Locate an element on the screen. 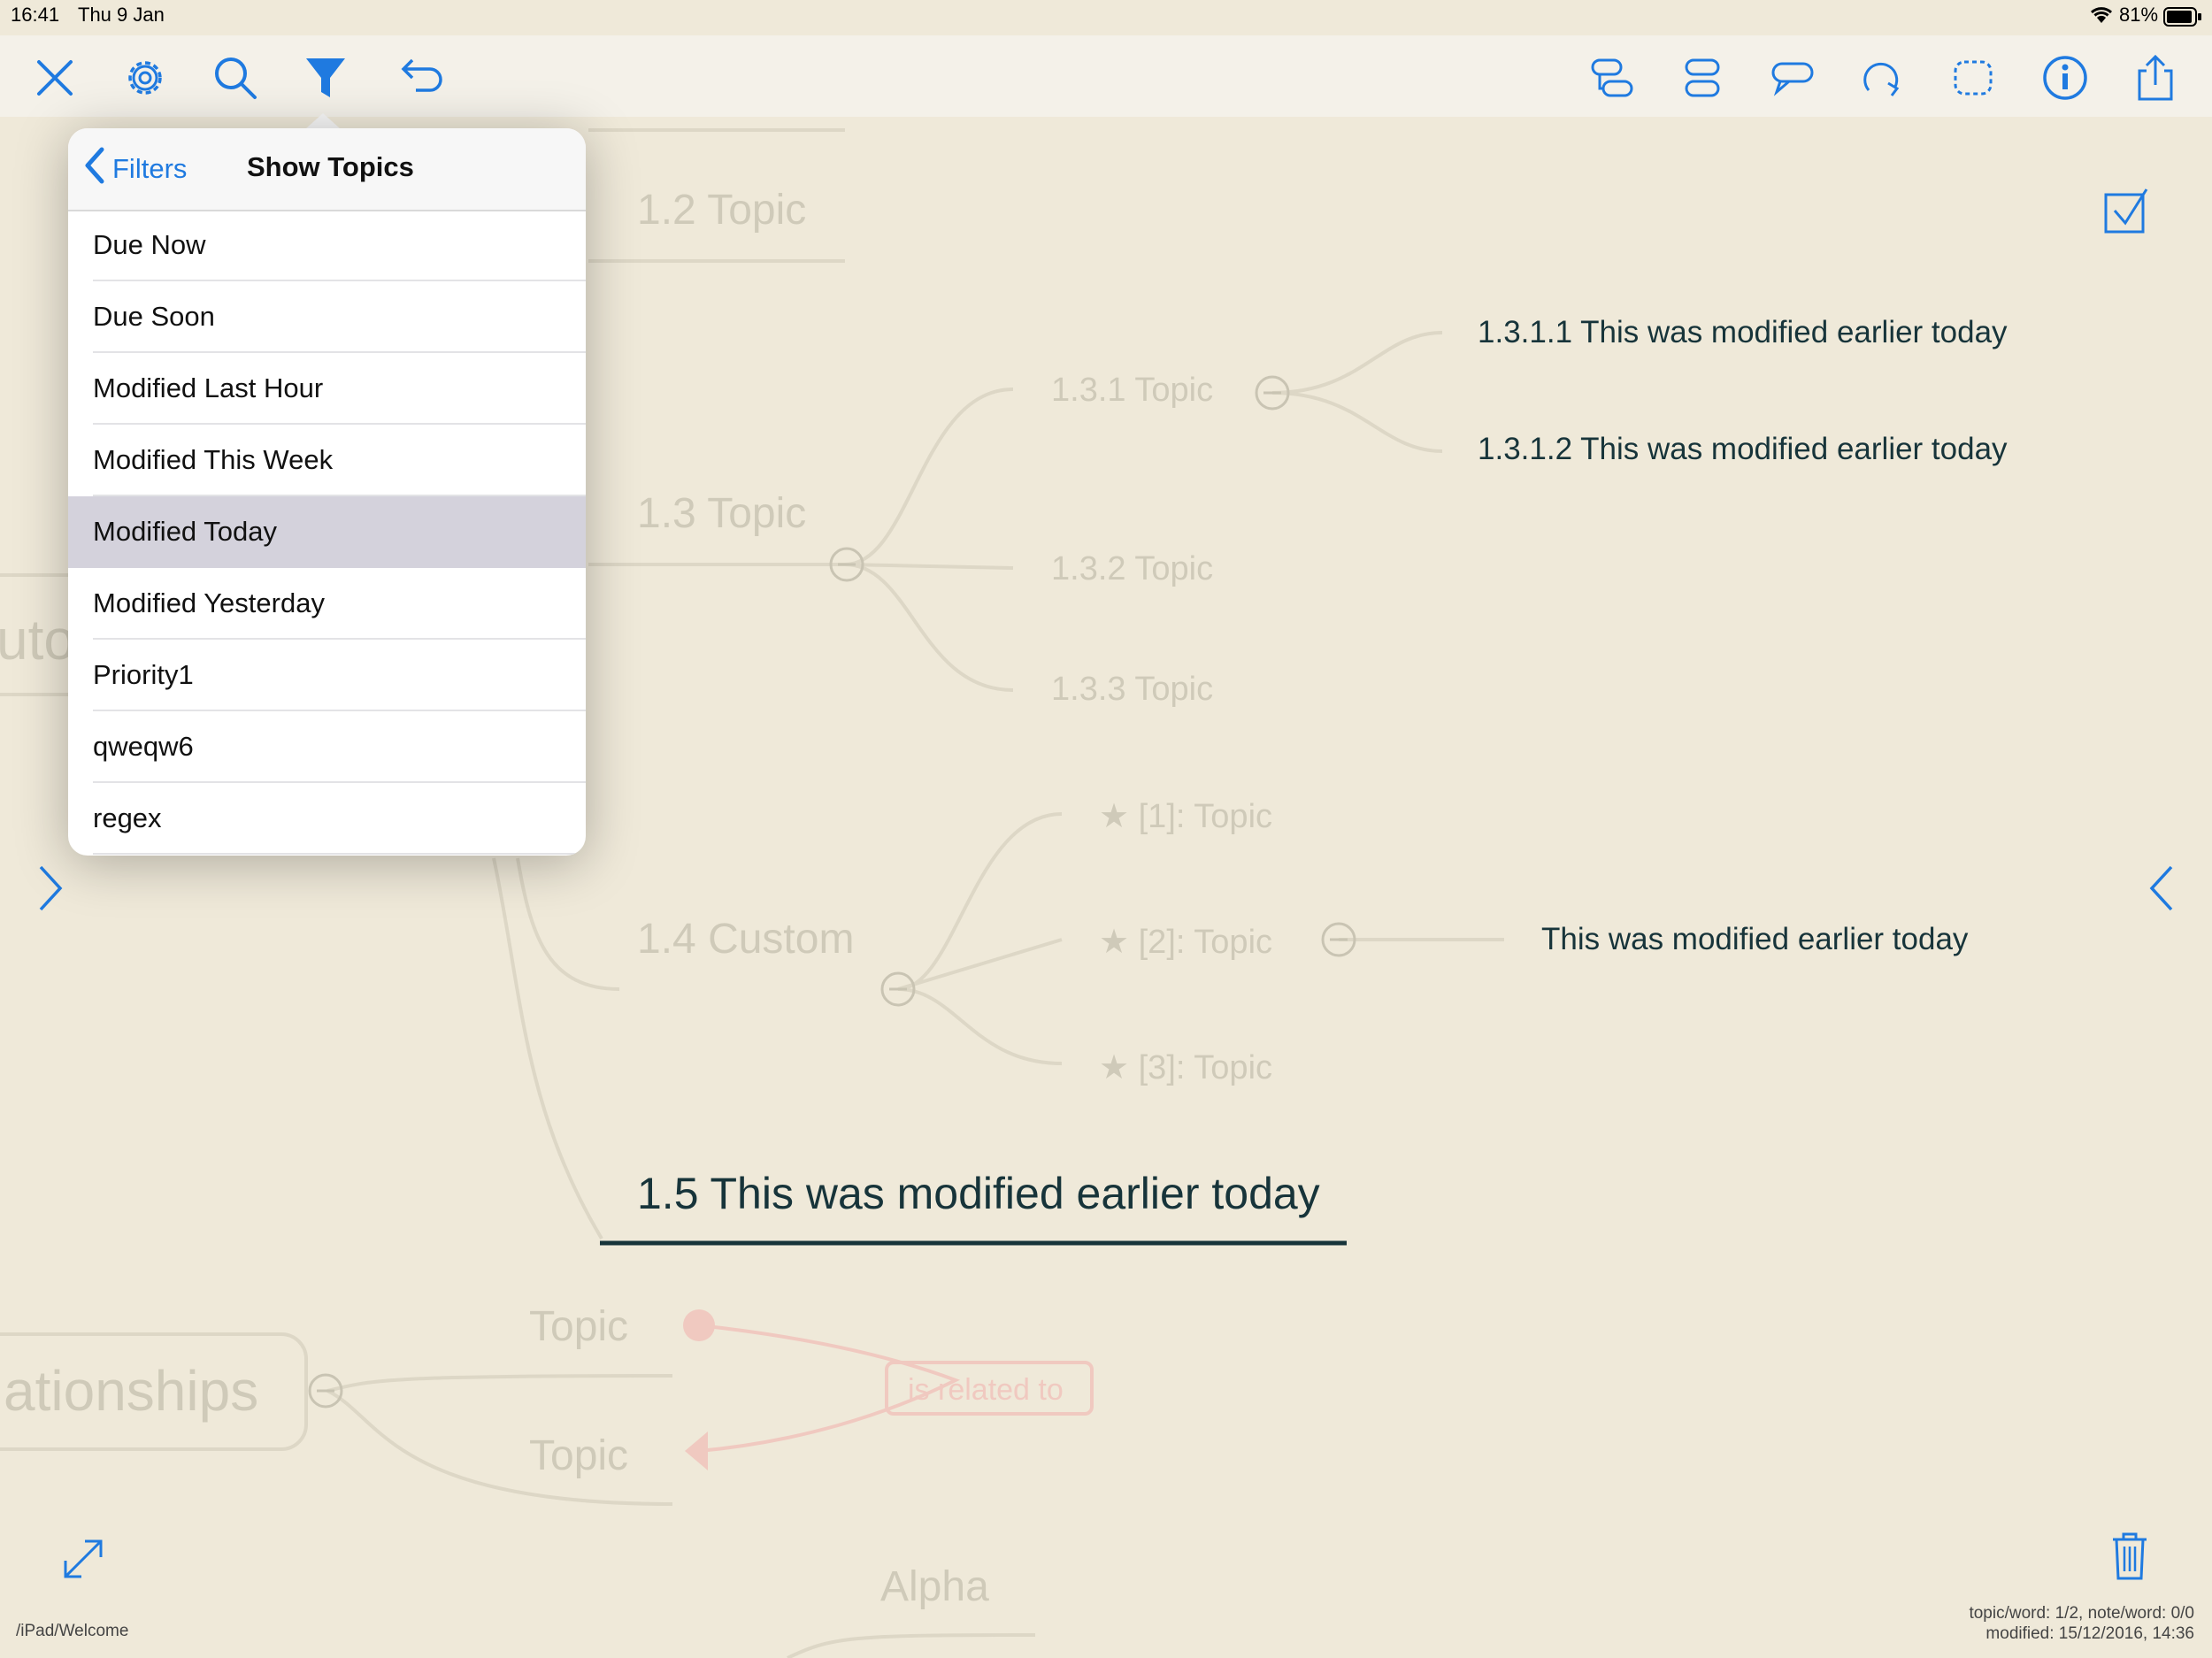 Image resolution: width=2212 pixels, height=1658 pixels. filter-item: regex is located at coordinates (340, 819).